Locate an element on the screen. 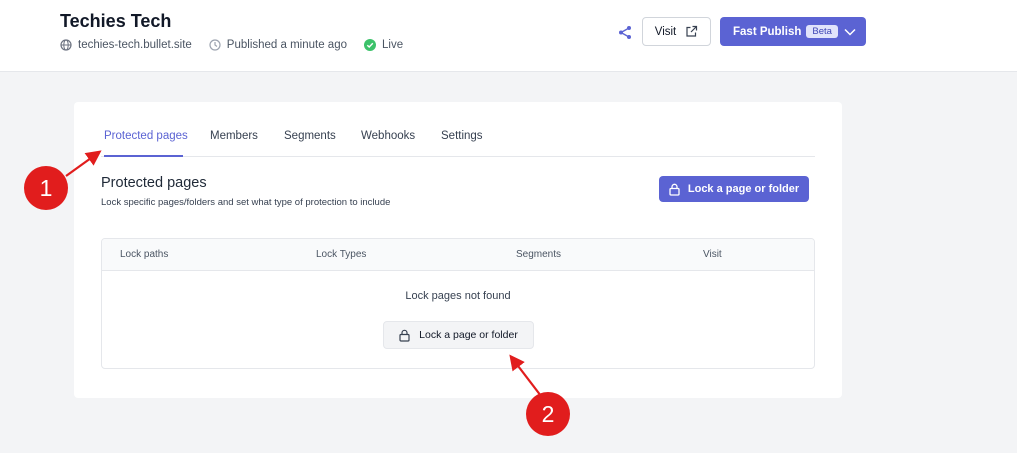  tab-members: Members is located at coordinates (234, 136).